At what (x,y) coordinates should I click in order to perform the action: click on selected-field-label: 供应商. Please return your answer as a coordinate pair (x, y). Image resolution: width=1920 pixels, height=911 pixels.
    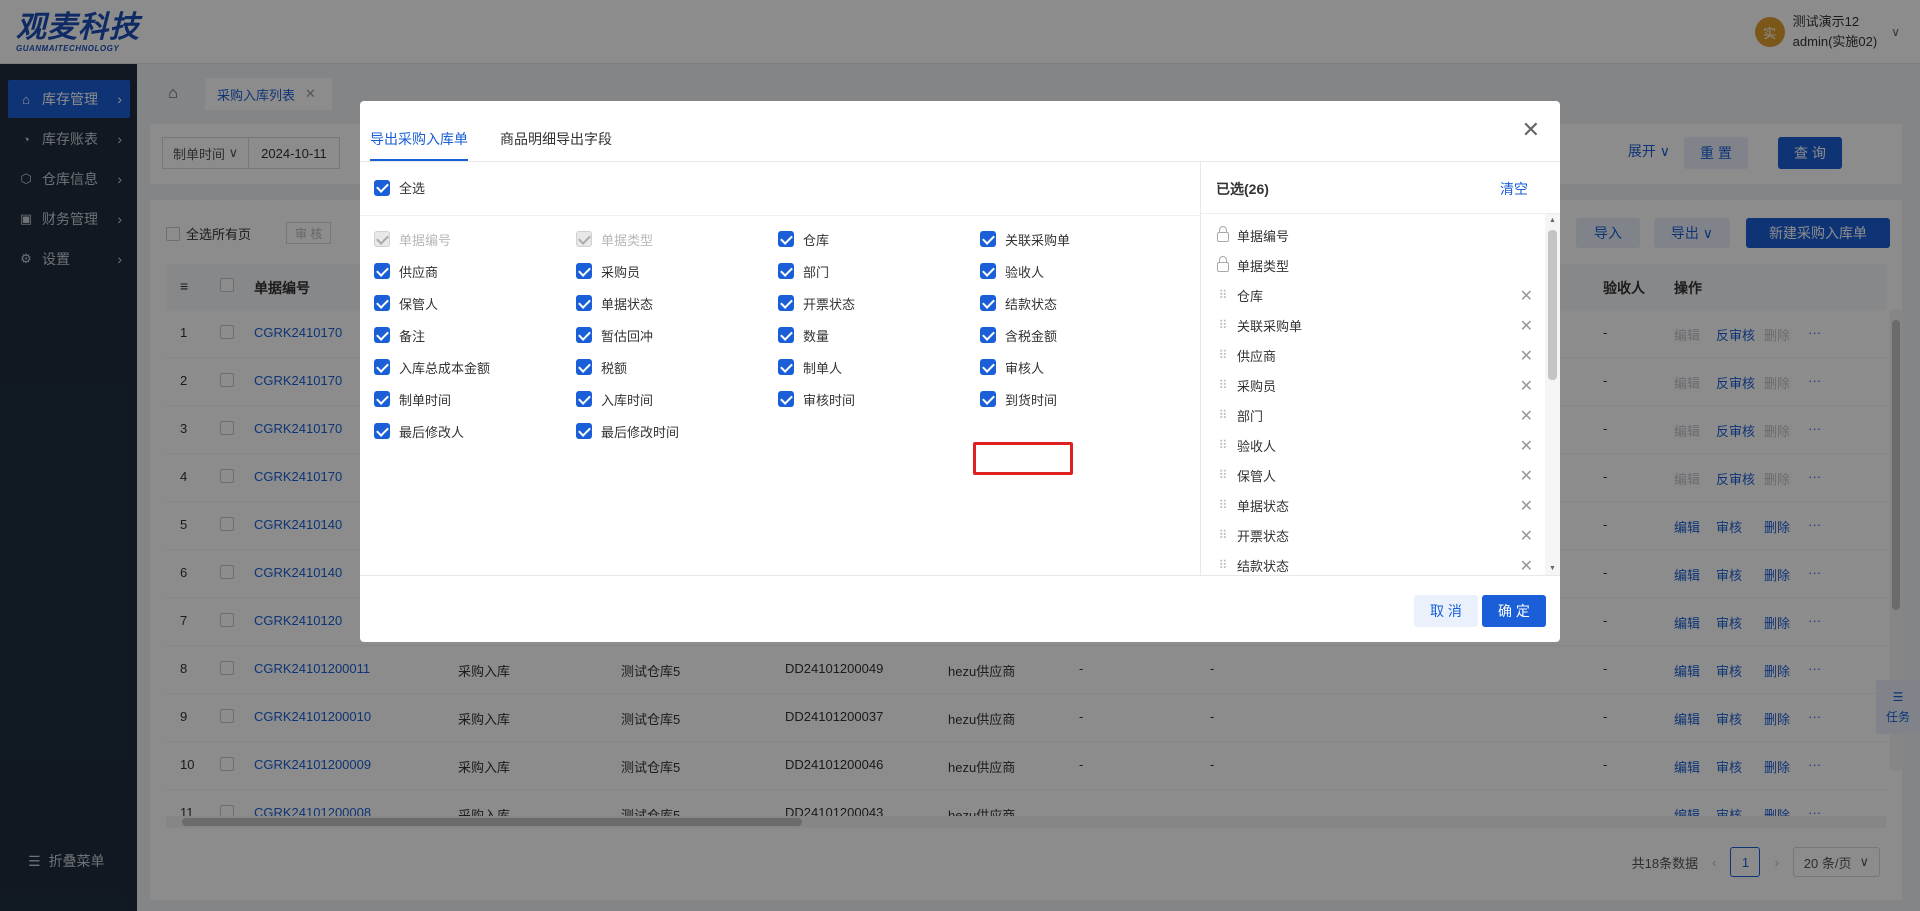
    Looking at the image, I should click on (1257, 356).